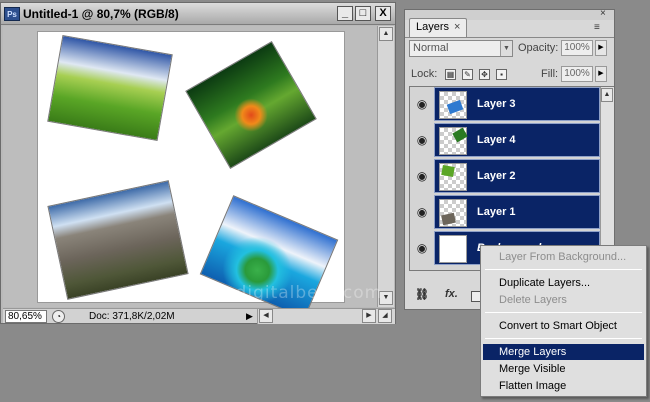 The image size is (650, 402). I want to click on panel-close-icon: ×, so click(603, 13).